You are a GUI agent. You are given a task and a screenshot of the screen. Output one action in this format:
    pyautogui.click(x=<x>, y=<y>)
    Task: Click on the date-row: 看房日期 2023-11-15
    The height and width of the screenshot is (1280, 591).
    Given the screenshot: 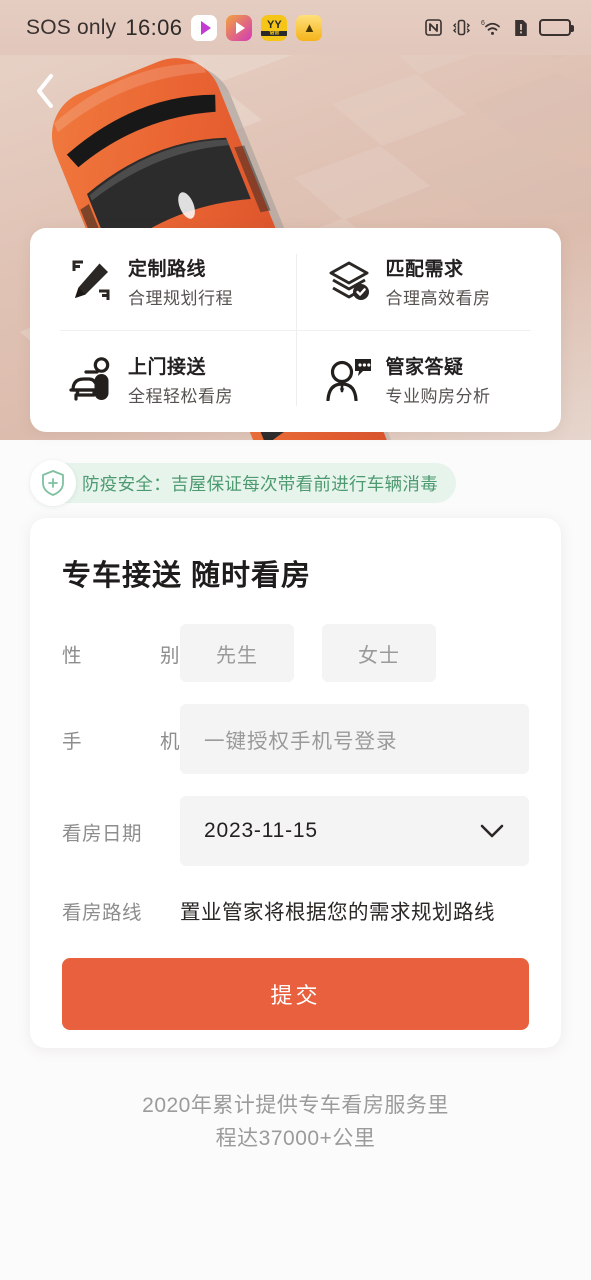 What is the action you would take?
    pyautogui.click(x=295, y=831)
    